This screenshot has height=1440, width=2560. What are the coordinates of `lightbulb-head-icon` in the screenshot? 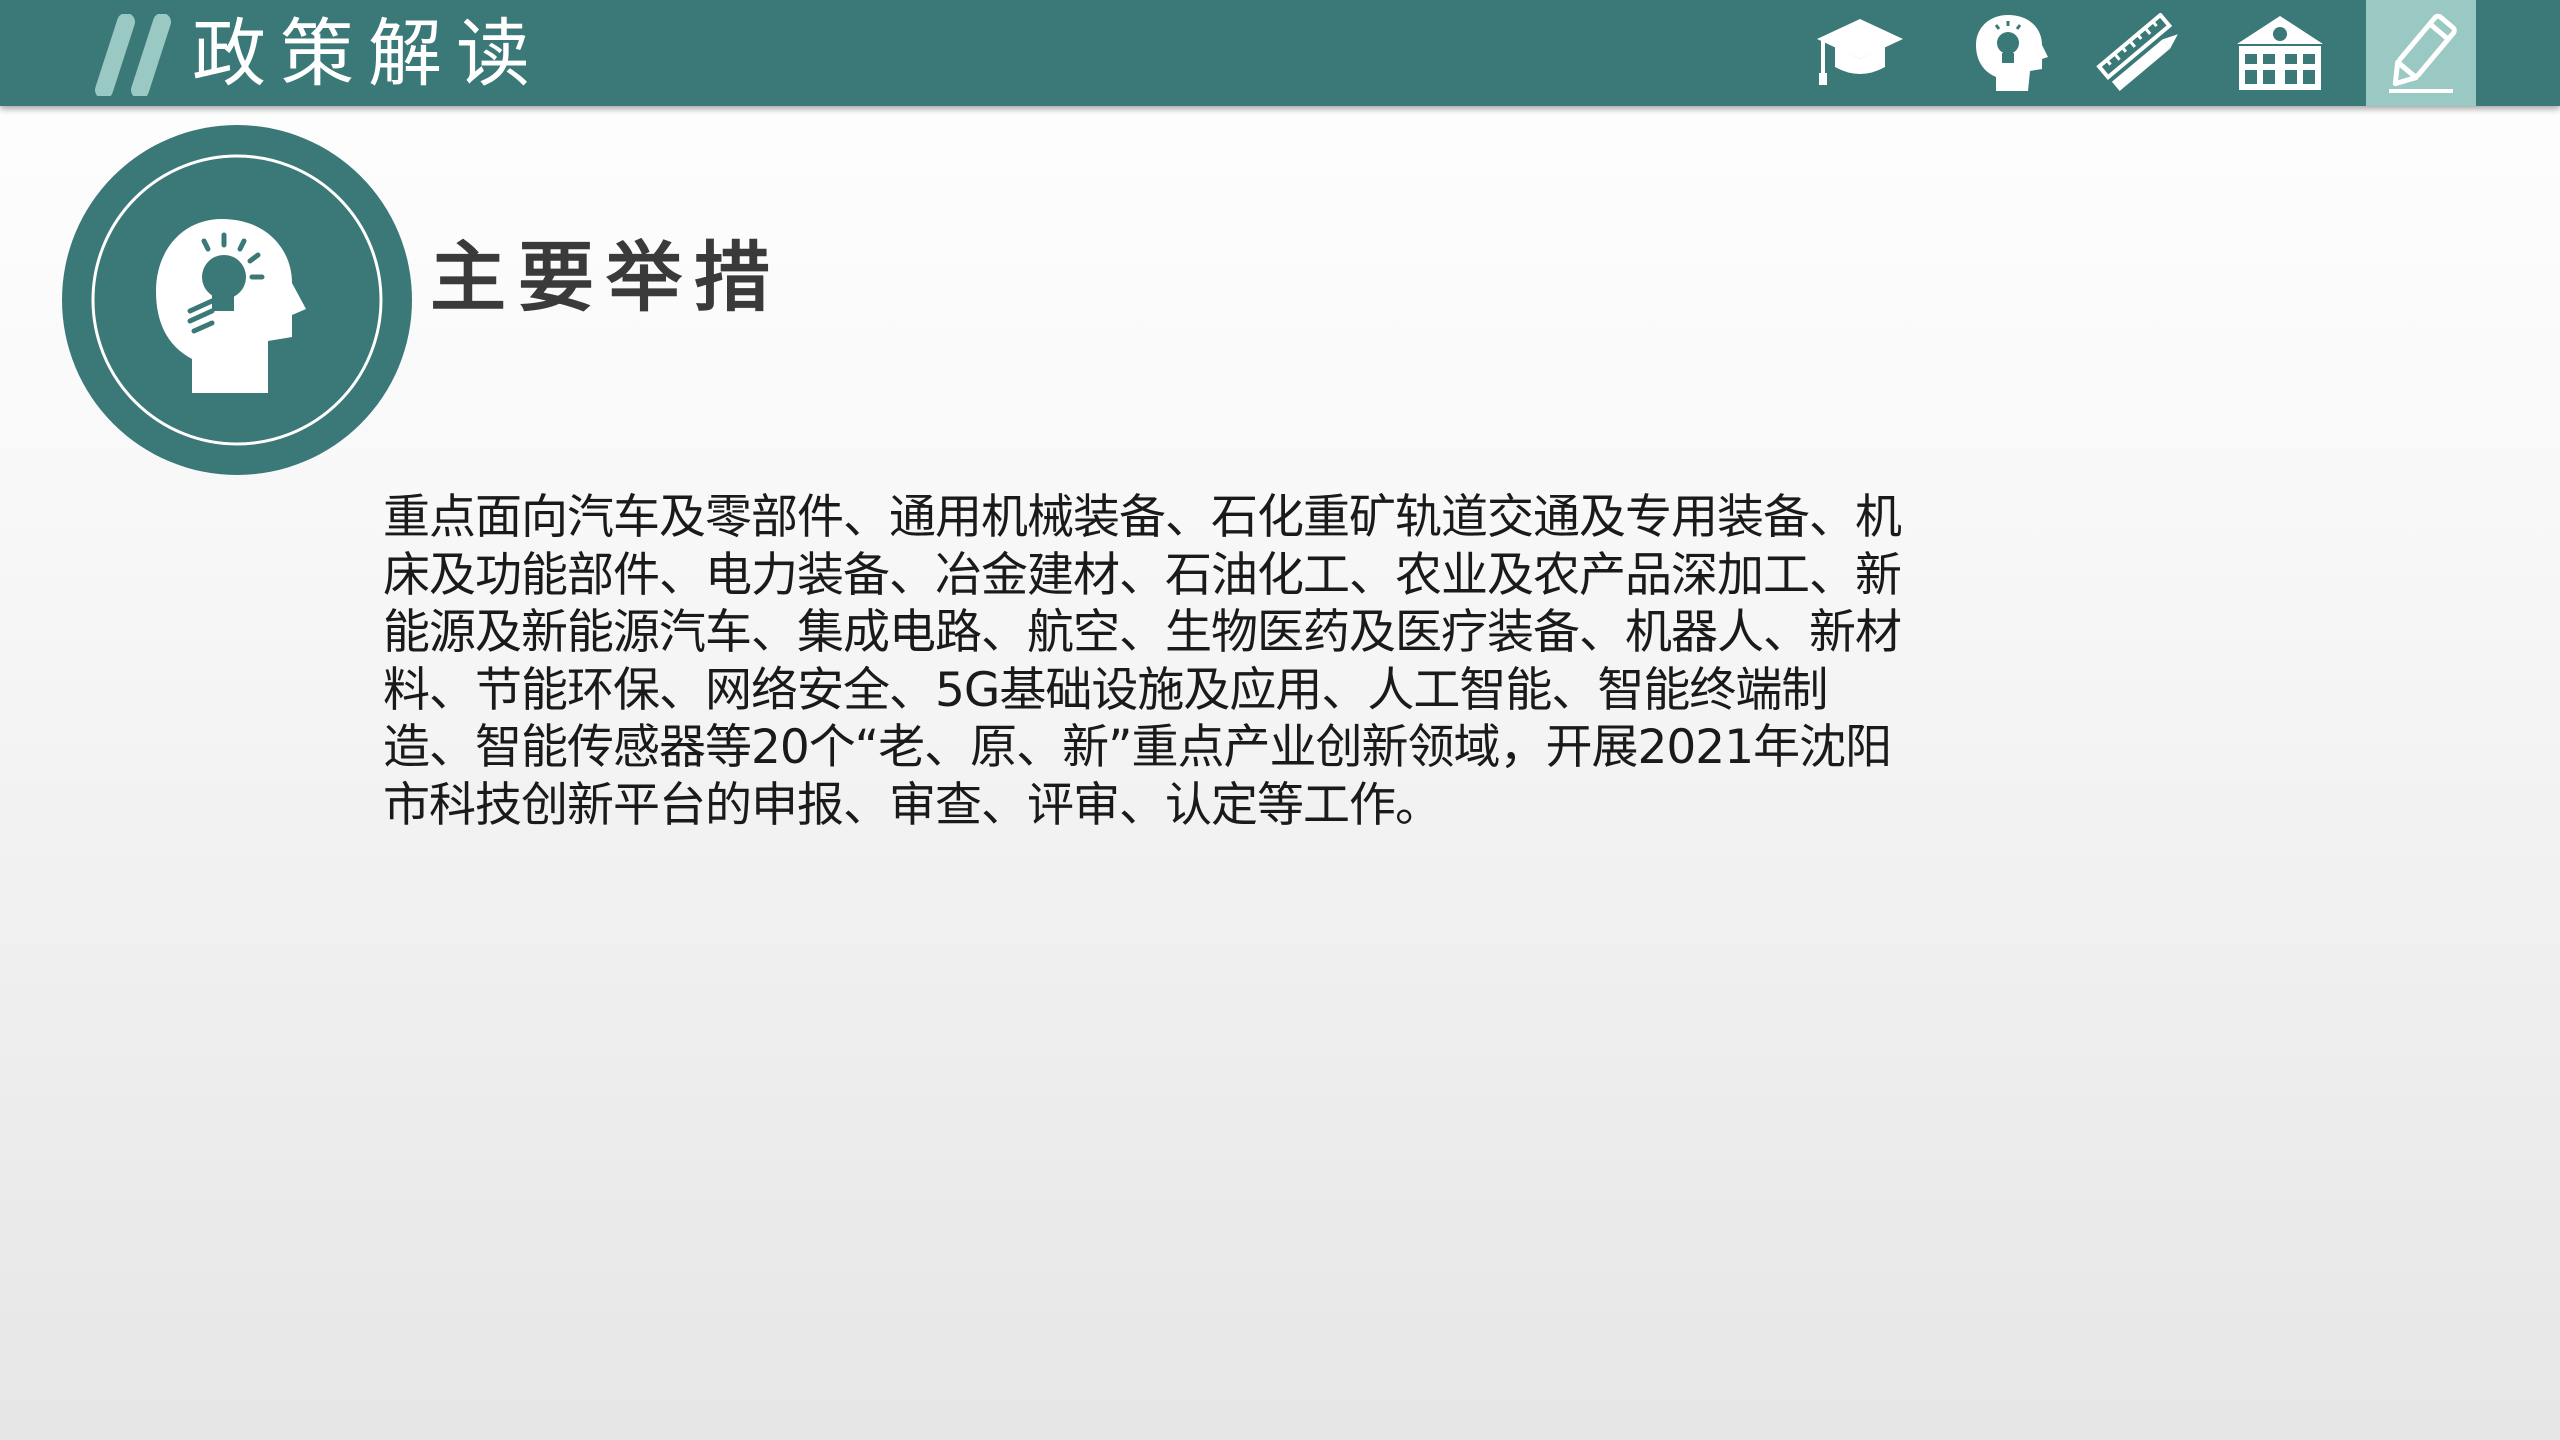 It's located at (2012, 53).